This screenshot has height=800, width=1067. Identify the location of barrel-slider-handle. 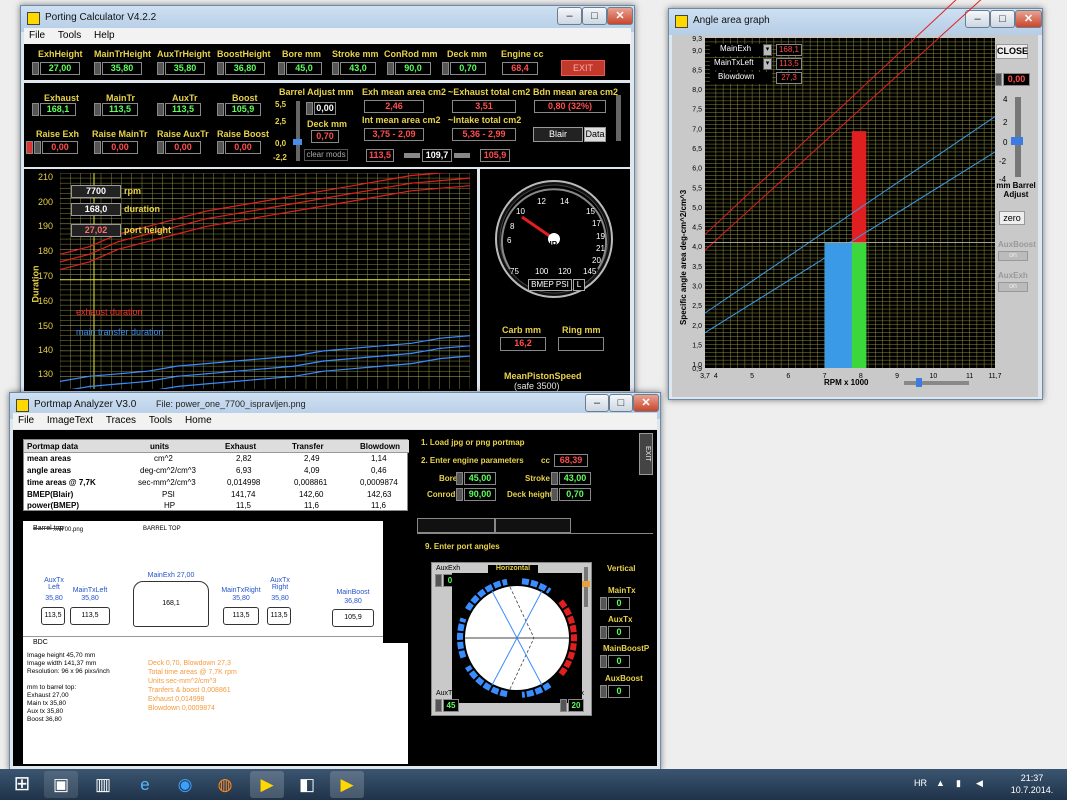
(297, 142).